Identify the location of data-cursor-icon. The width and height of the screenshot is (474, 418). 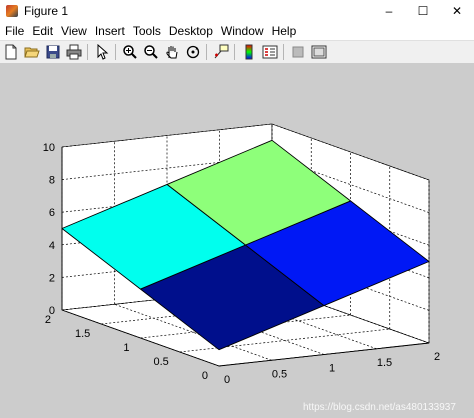
(221, 51).